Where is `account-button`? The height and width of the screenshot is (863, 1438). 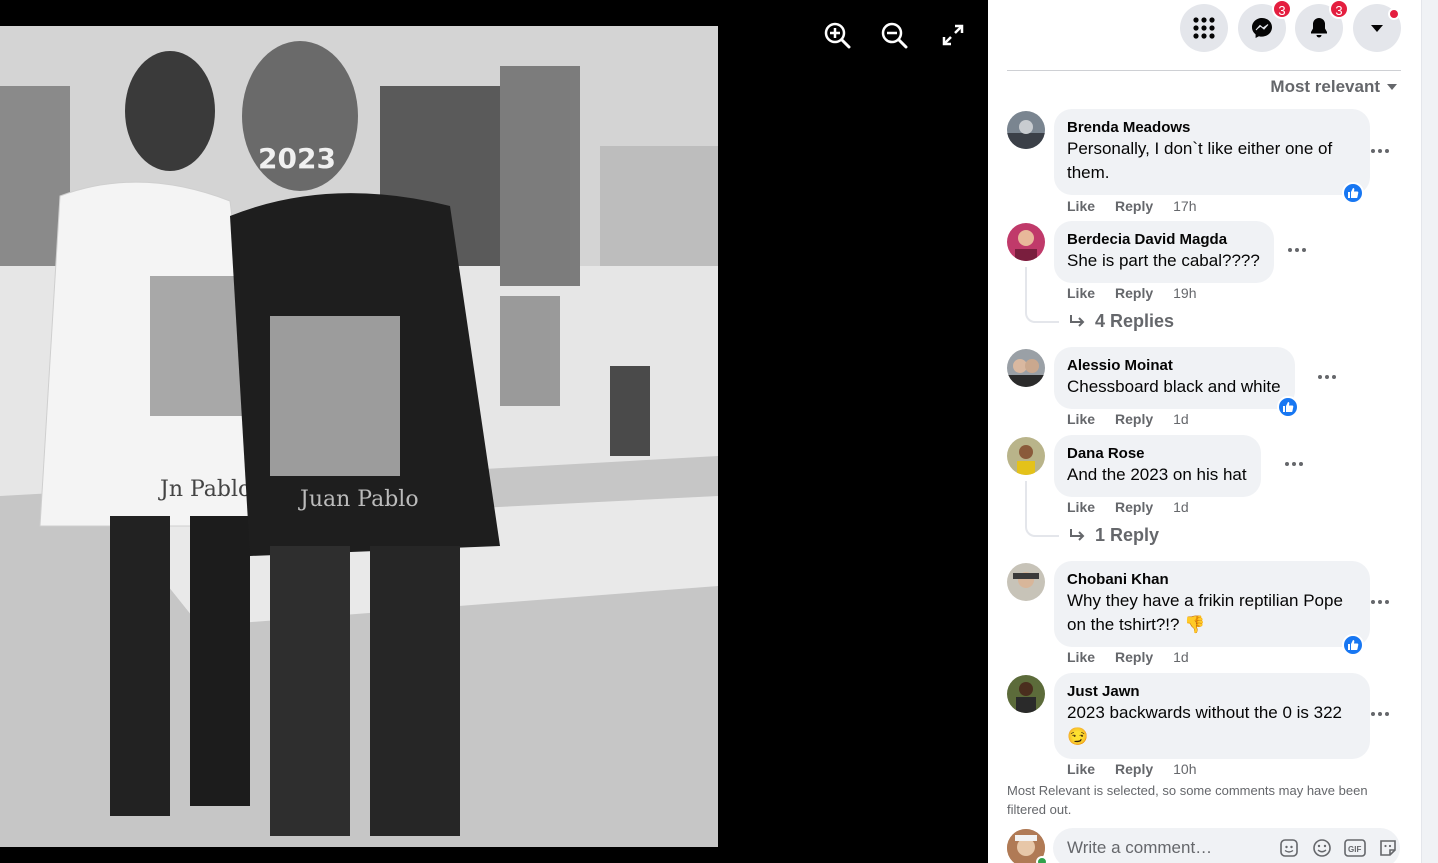
account-button is located at coordinates (1377, 28).